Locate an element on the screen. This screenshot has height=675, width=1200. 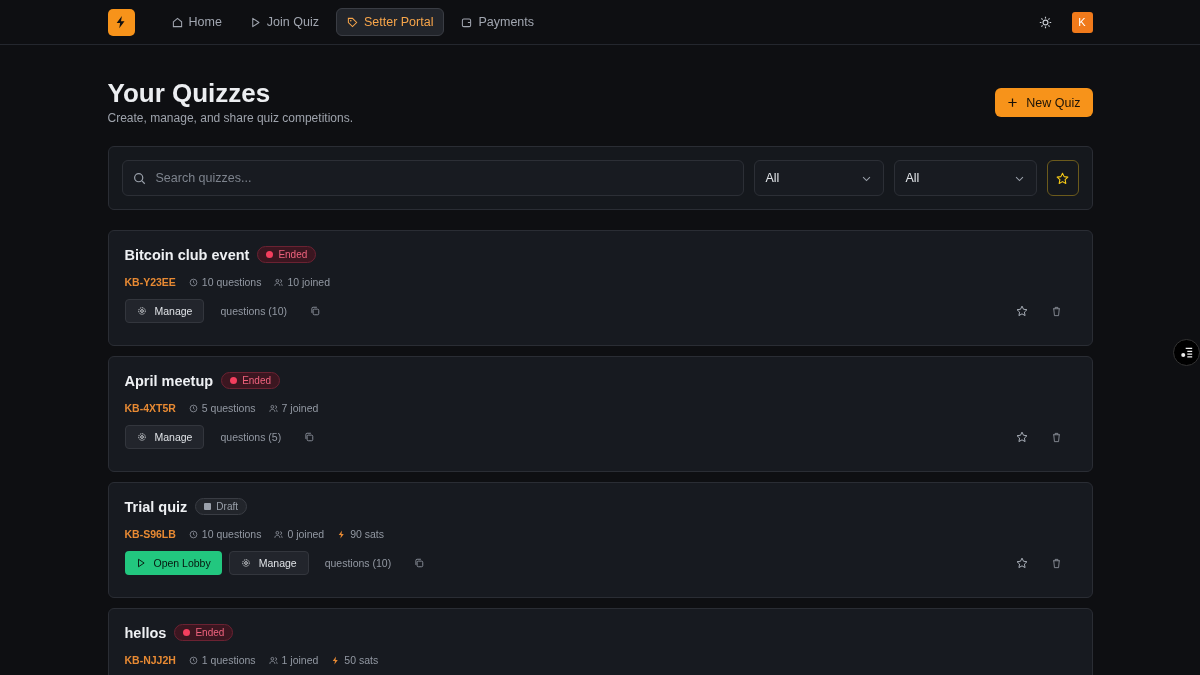
nav-link: Home is located at coordinates (196, 22).